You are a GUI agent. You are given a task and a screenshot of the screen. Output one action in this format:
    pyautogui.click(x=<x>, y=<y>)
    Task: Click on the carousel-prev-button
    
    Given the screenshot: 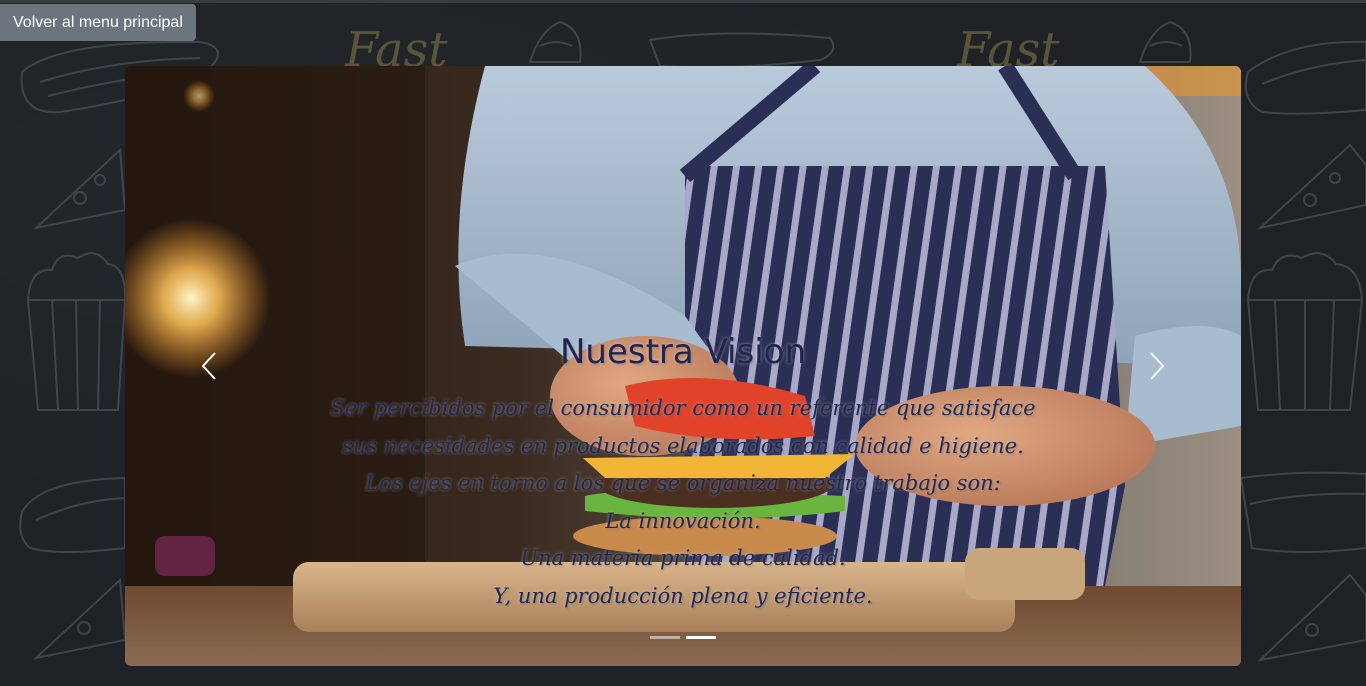 What is the action you would take?
    pyautogui.click(x=209, y=366)
    